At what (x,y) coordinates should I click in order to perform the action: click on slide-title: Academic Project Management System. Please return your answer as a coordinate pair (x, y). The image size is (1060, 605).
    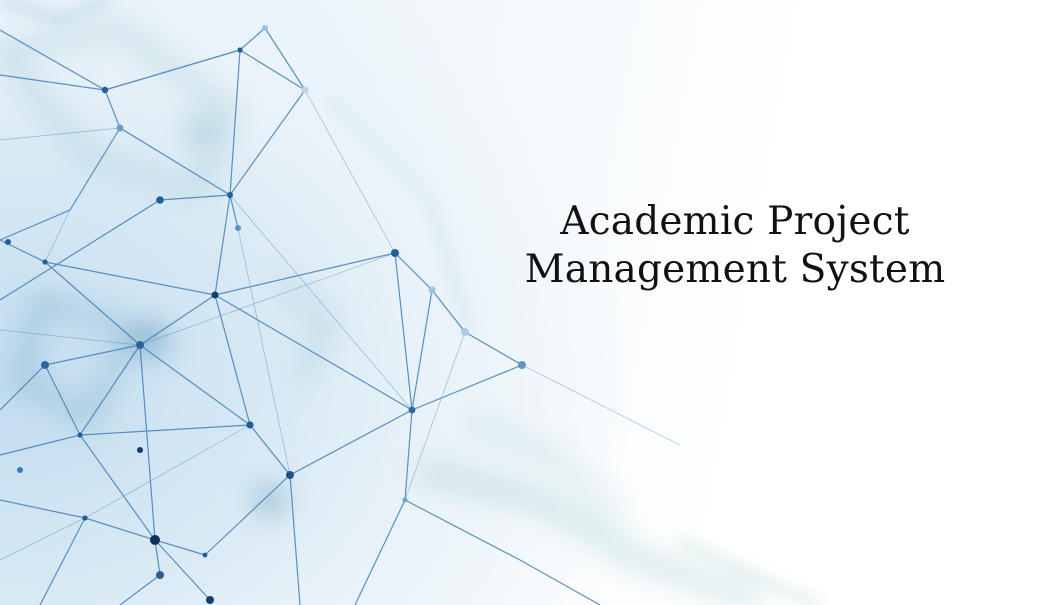
    Looking at the image, I should click on (735, 246).